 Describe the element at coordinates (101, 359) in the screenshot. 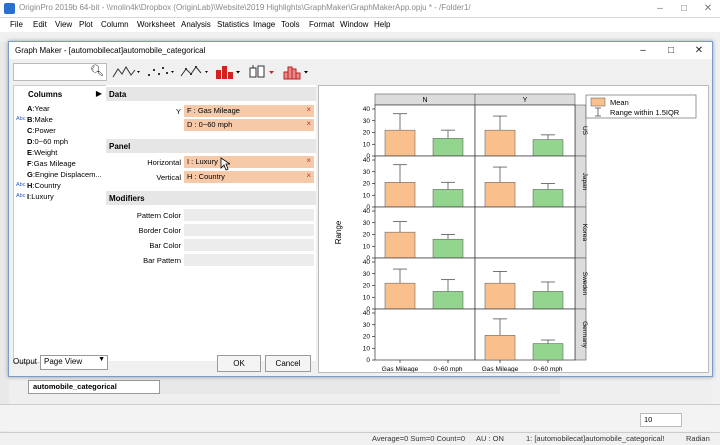

I see `chevron-down-icon: ▼` at that location.